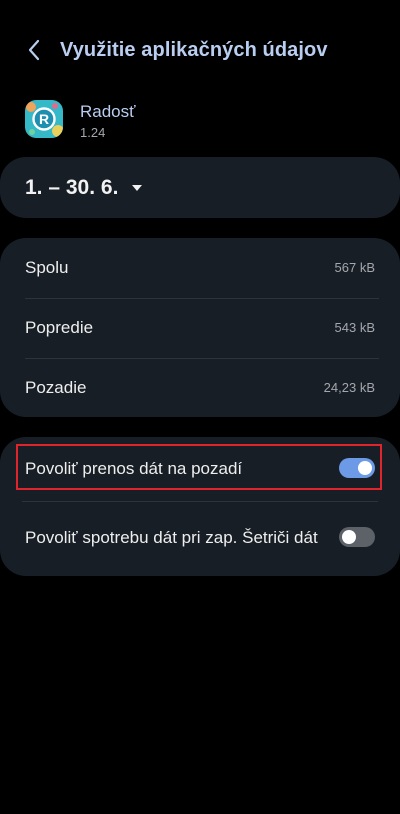 This screenshot has width=400, height=814. Describe the element at coordinates (354, 327) in the screenshot. I see `usage-value: 543 kB` at that location.